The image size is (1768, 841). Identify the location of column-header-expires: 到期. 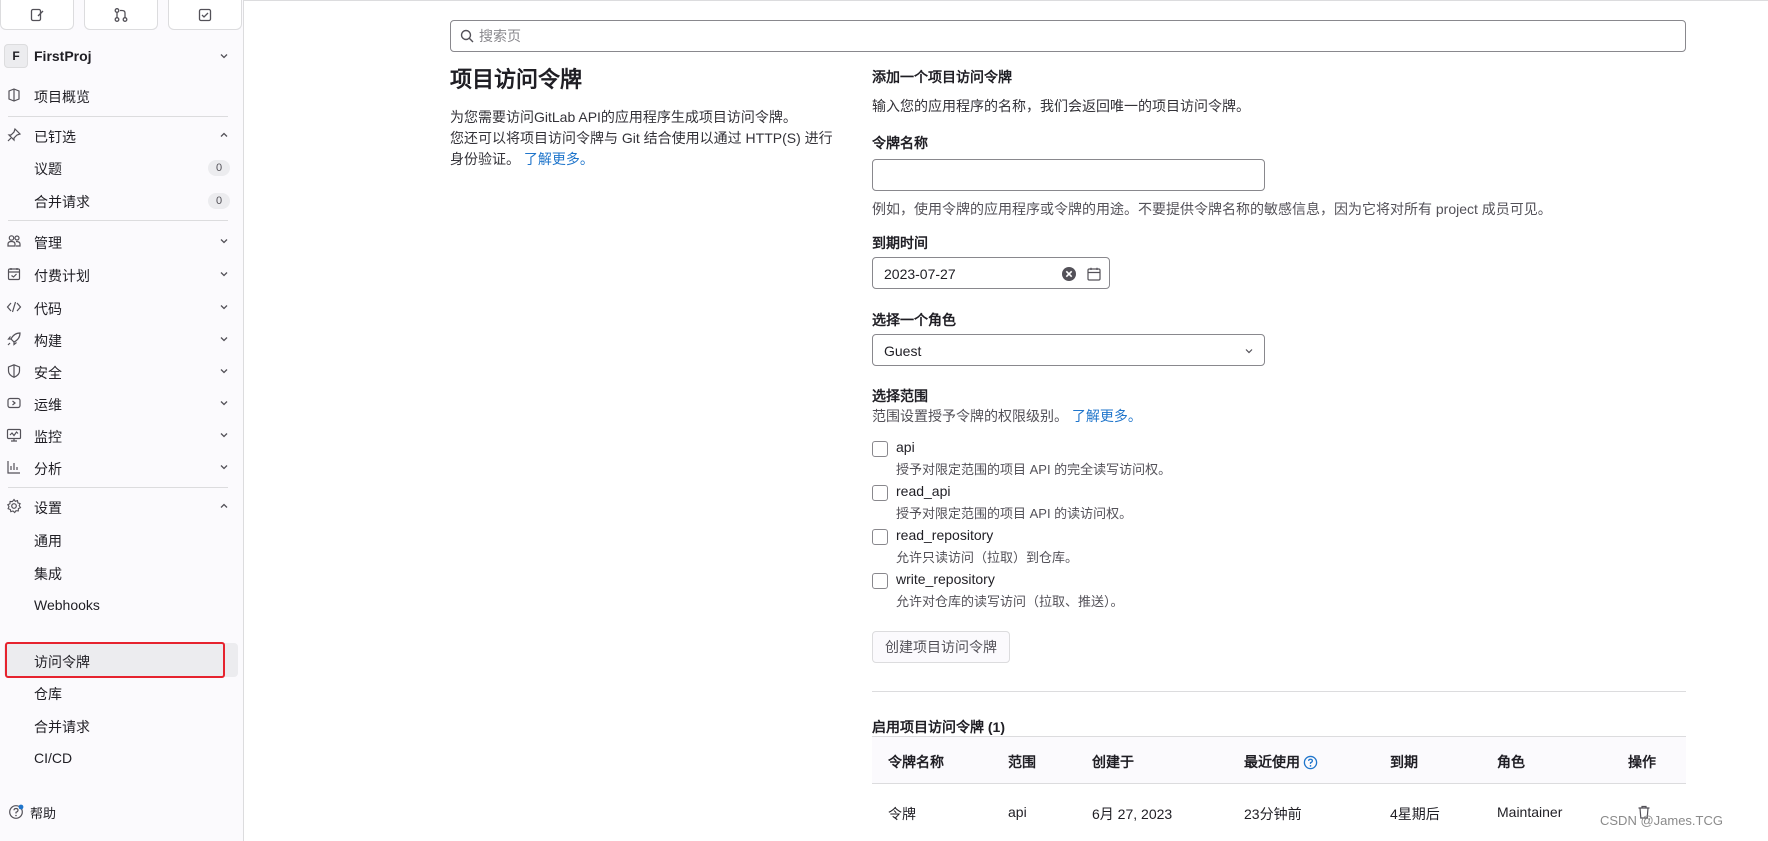
(1404, 762).